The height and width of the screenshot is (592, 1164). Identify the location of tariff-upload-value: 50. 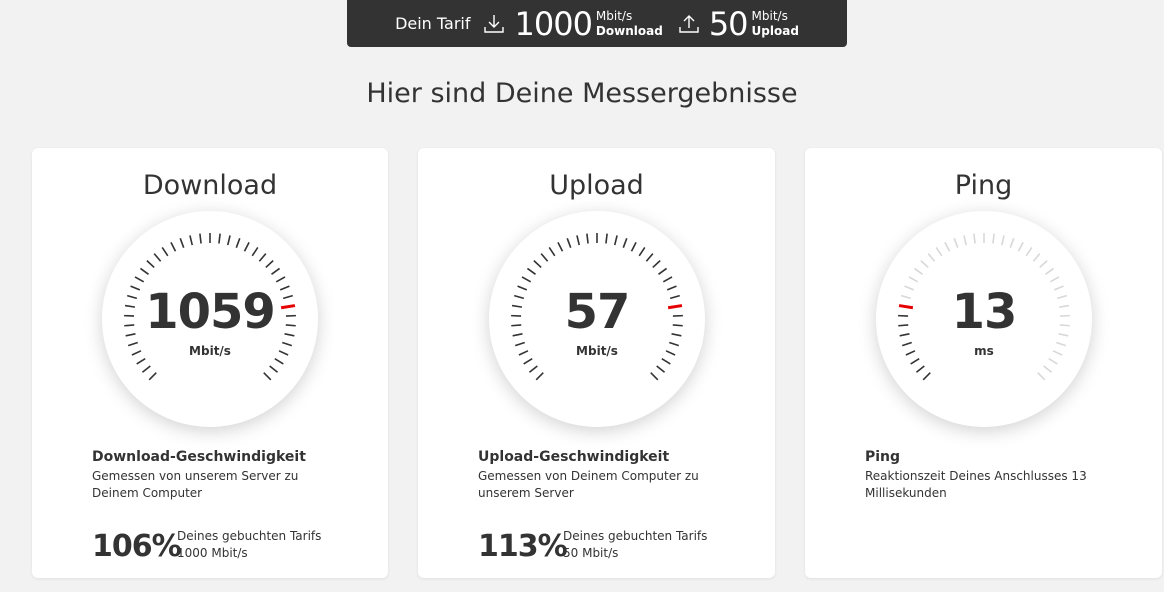
(728, 23).